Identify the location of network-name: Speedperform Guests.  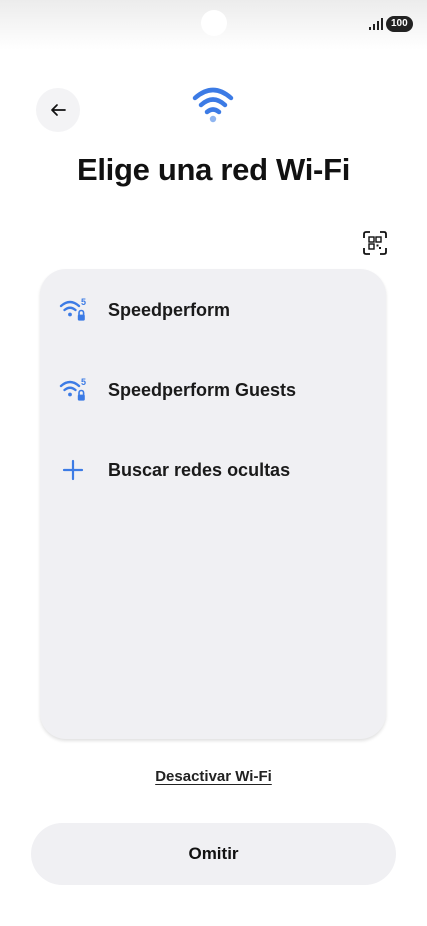
(202, 389).